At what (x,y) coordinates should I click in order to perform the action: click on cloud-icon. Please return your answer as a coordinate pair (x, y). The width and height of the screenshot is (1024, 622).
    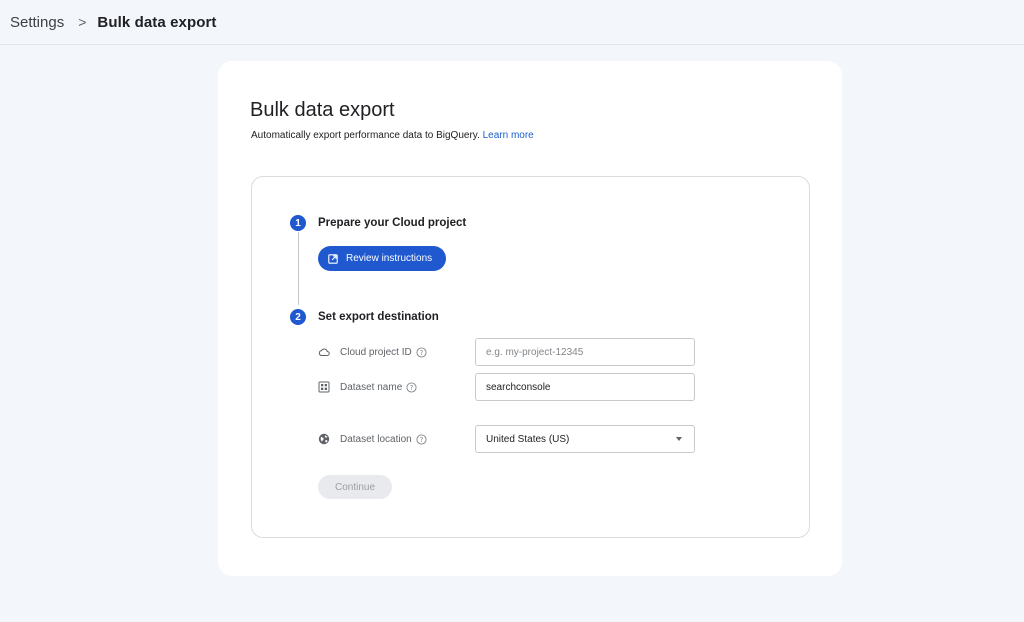
    Looking at the image, I should click on (324, 352).